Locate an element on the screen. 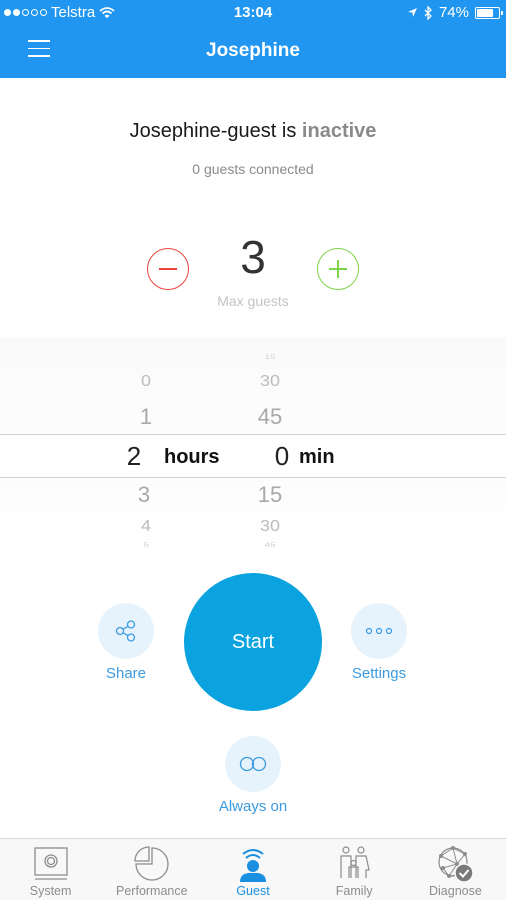  tab-diagnose: Diagnose is located at coordinates (455, 869).